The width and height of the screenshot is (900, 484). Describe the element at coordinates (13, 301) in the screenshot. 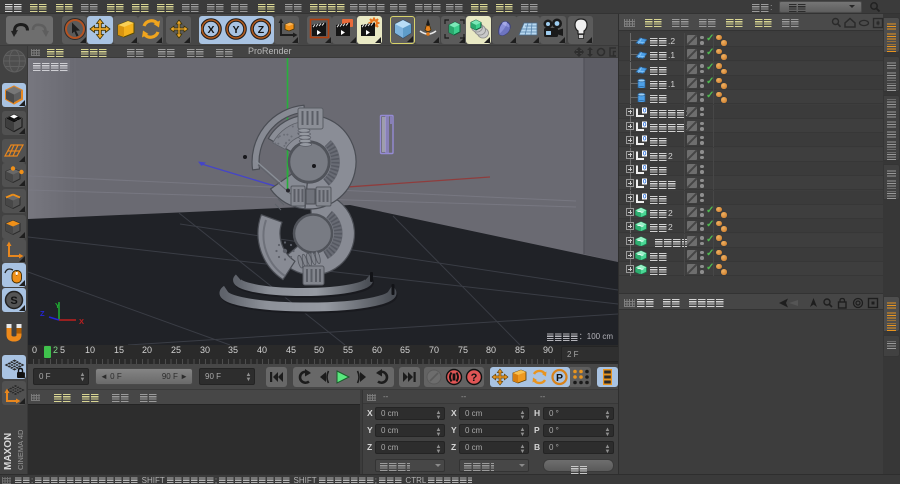

I see `svg-text: S` at that location.